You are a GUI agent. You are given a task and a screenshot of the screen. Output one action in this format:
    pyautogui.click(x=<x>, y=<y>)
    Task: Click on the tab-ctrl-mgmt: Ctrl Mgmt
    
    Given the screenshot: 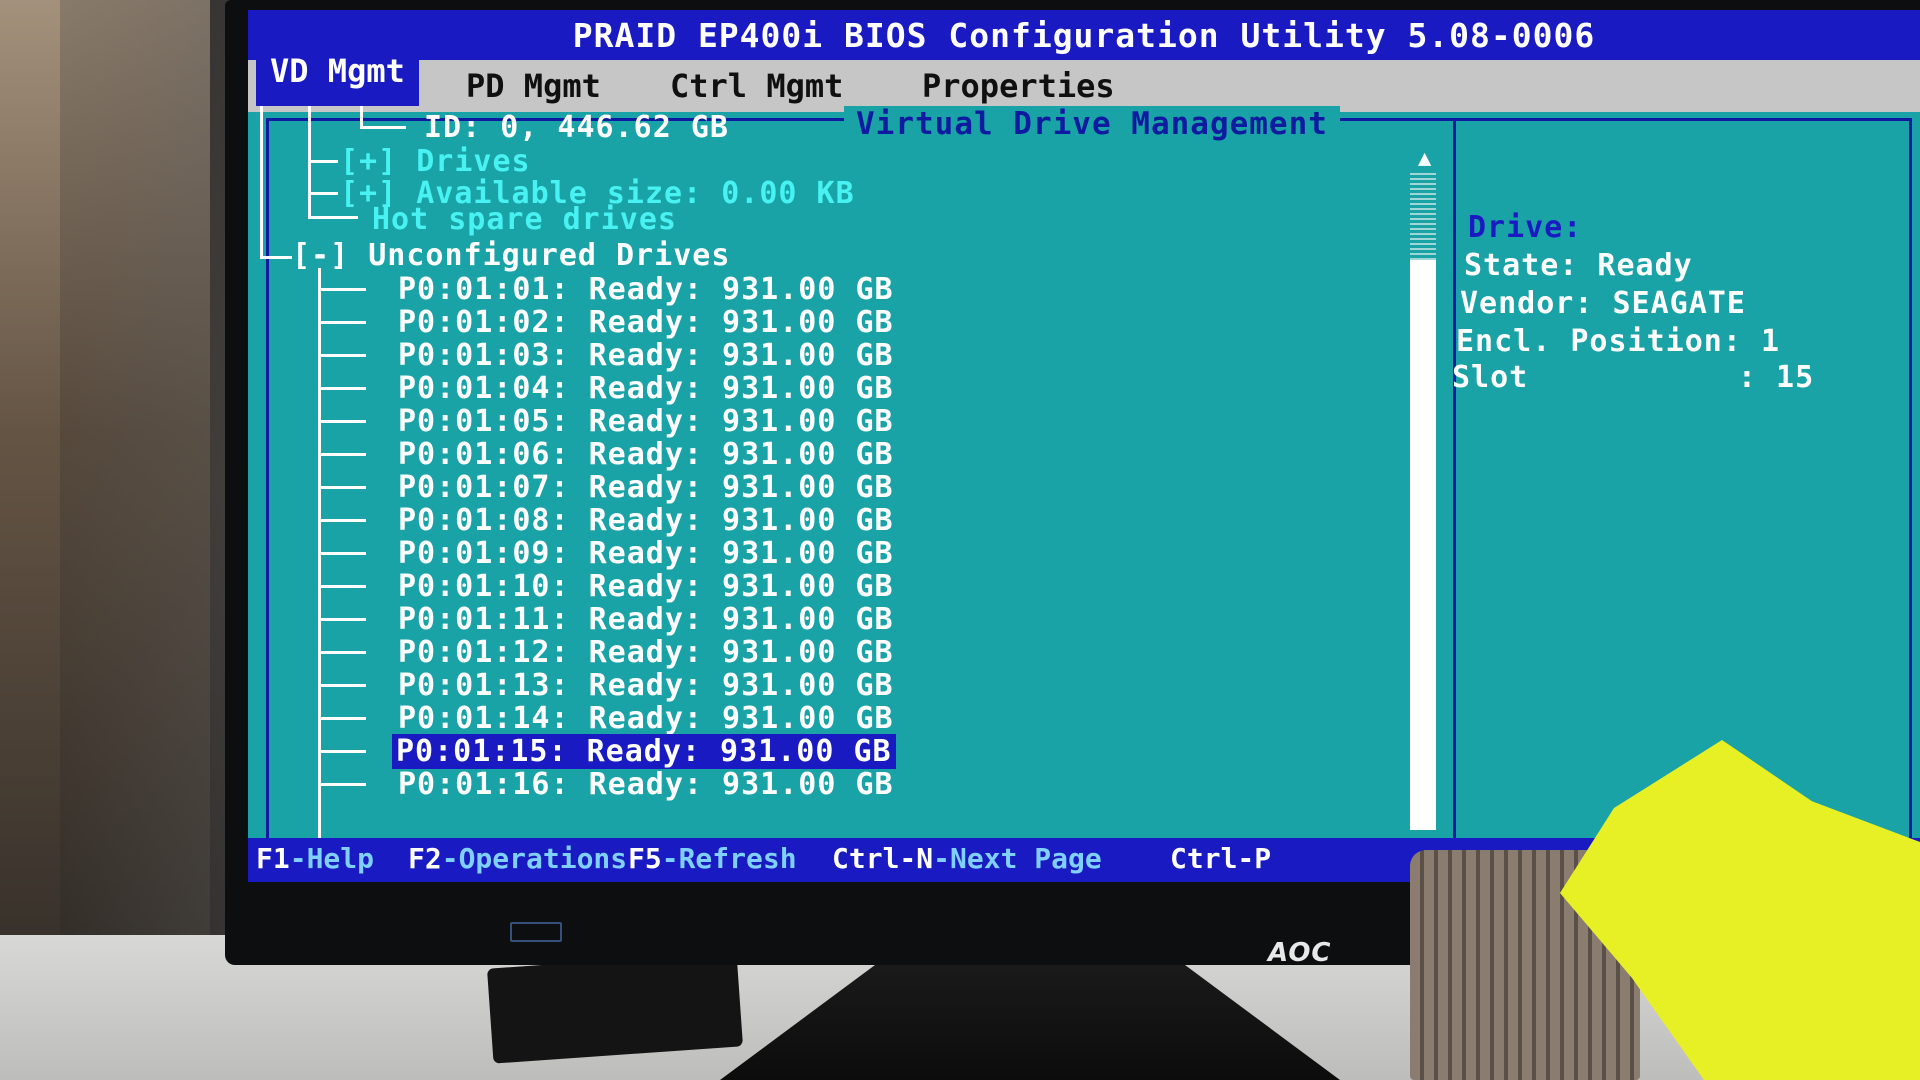 What is the action you would take?
    pyautogui.click(x=756, y=86)
    